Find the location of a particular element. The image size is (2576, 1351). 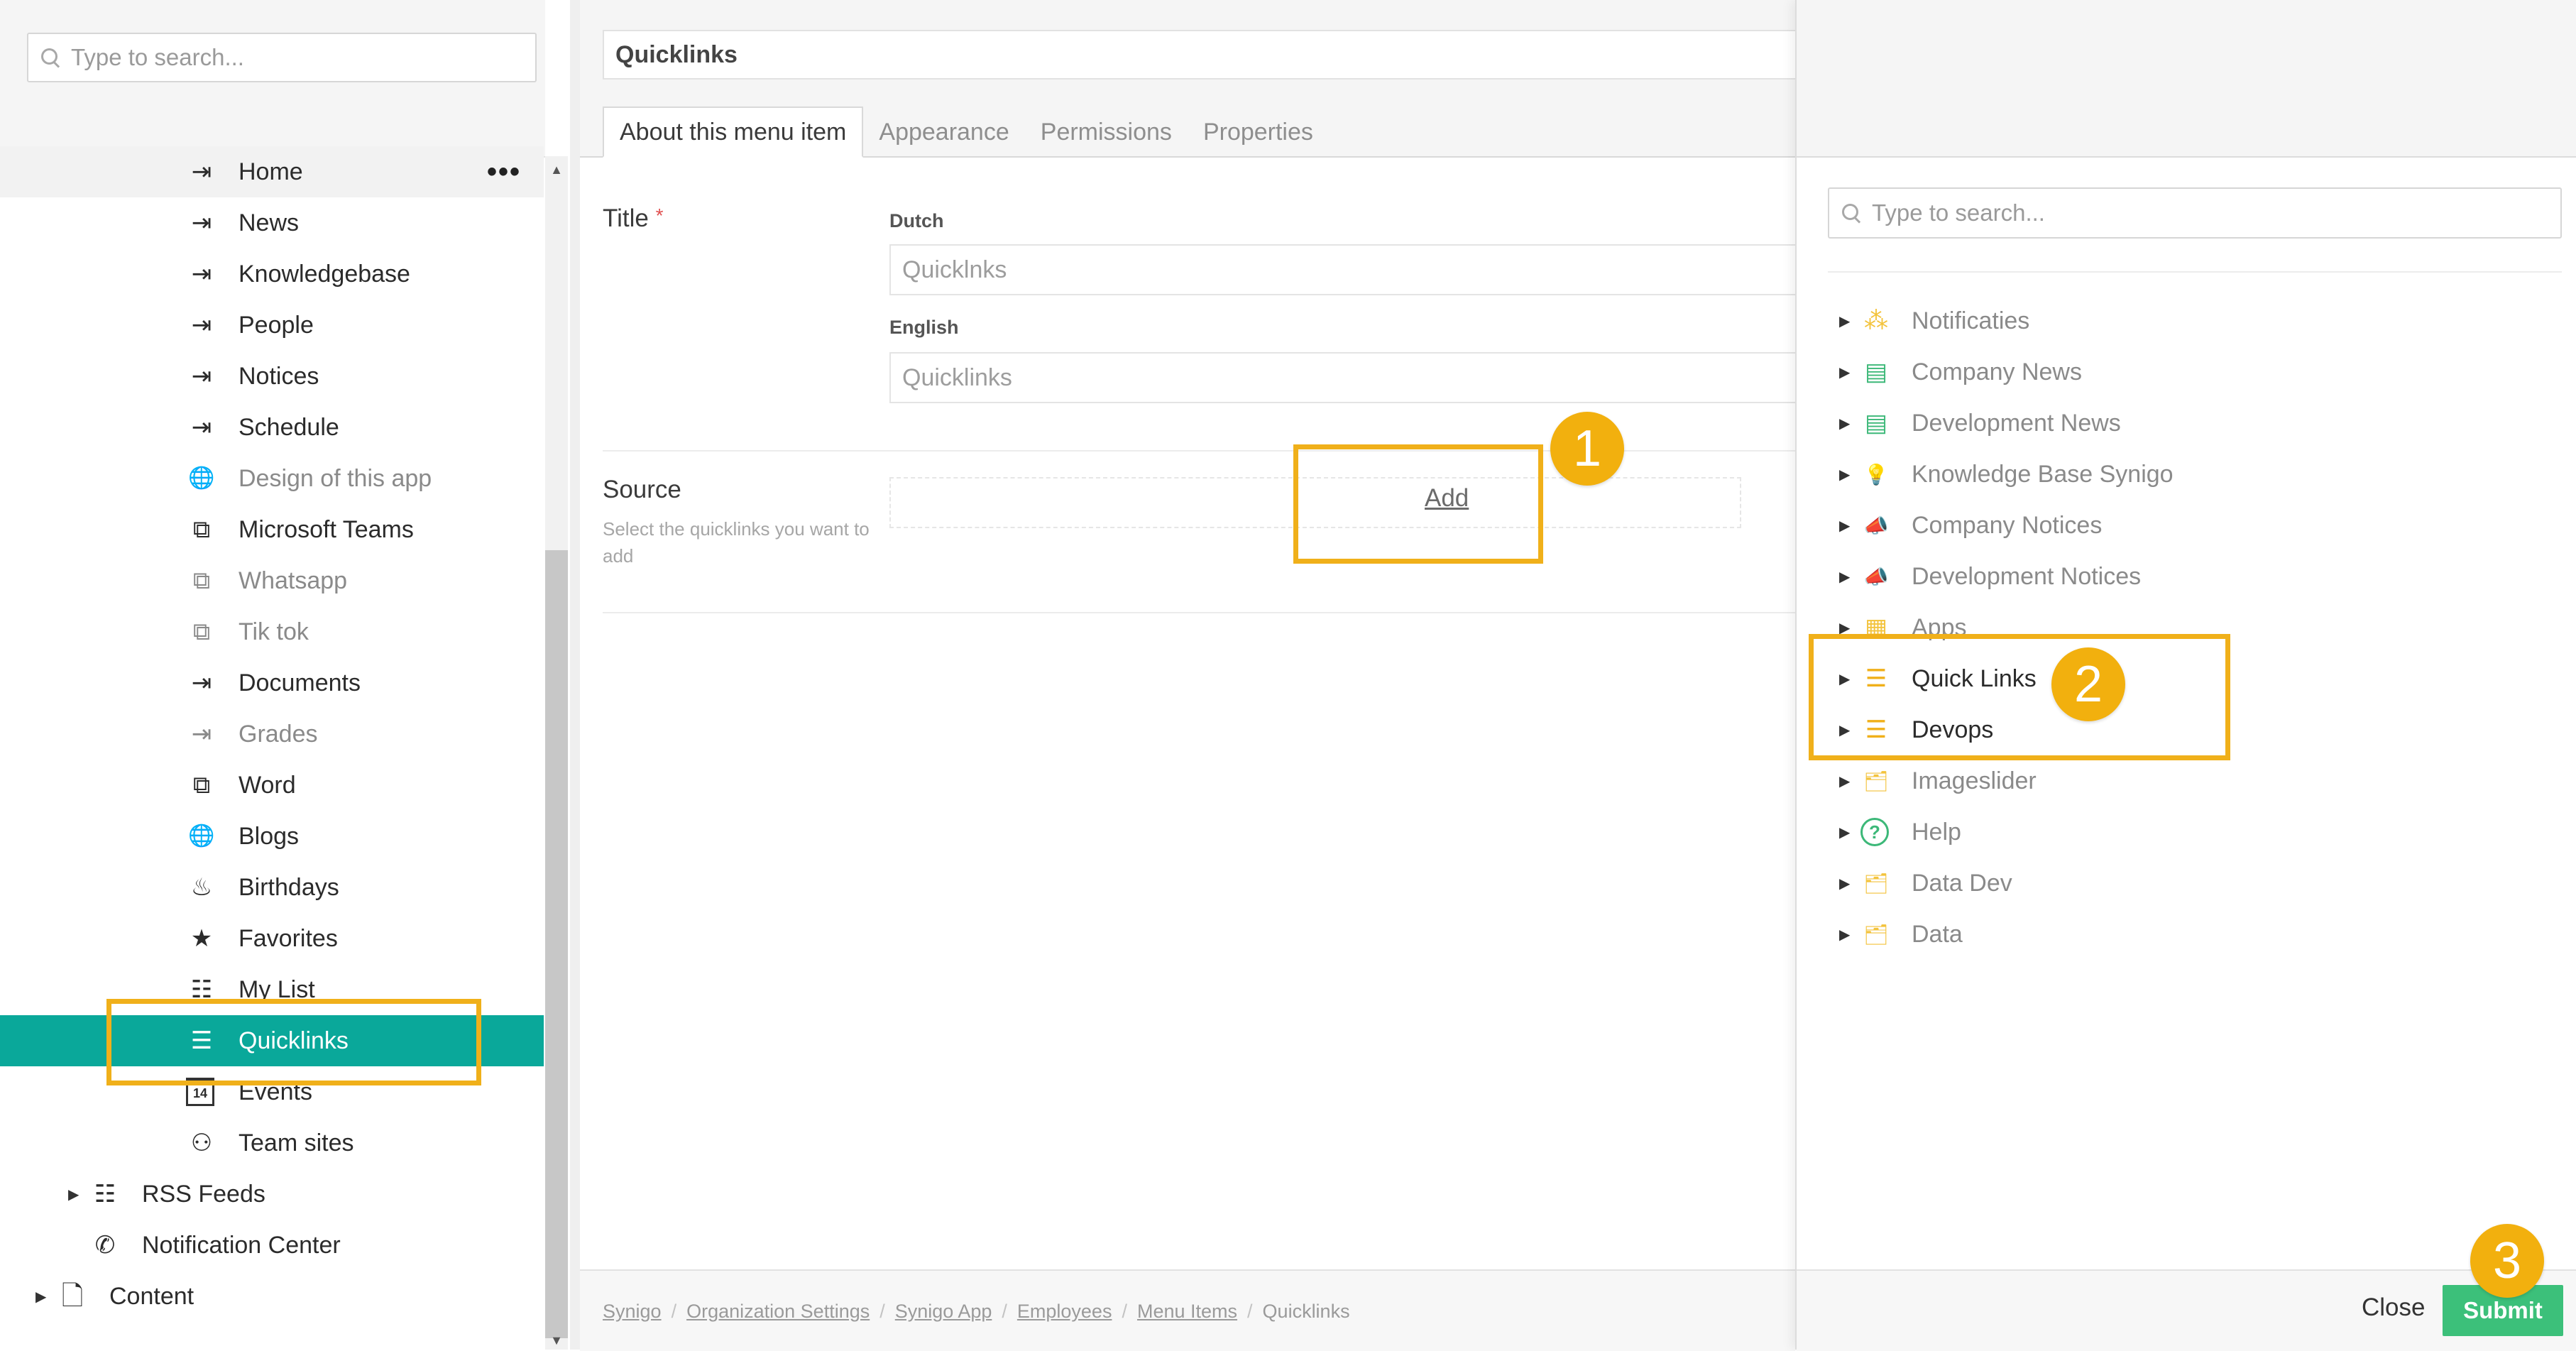

source-item-label: Data Dev is located at coordinates (1962, 883).